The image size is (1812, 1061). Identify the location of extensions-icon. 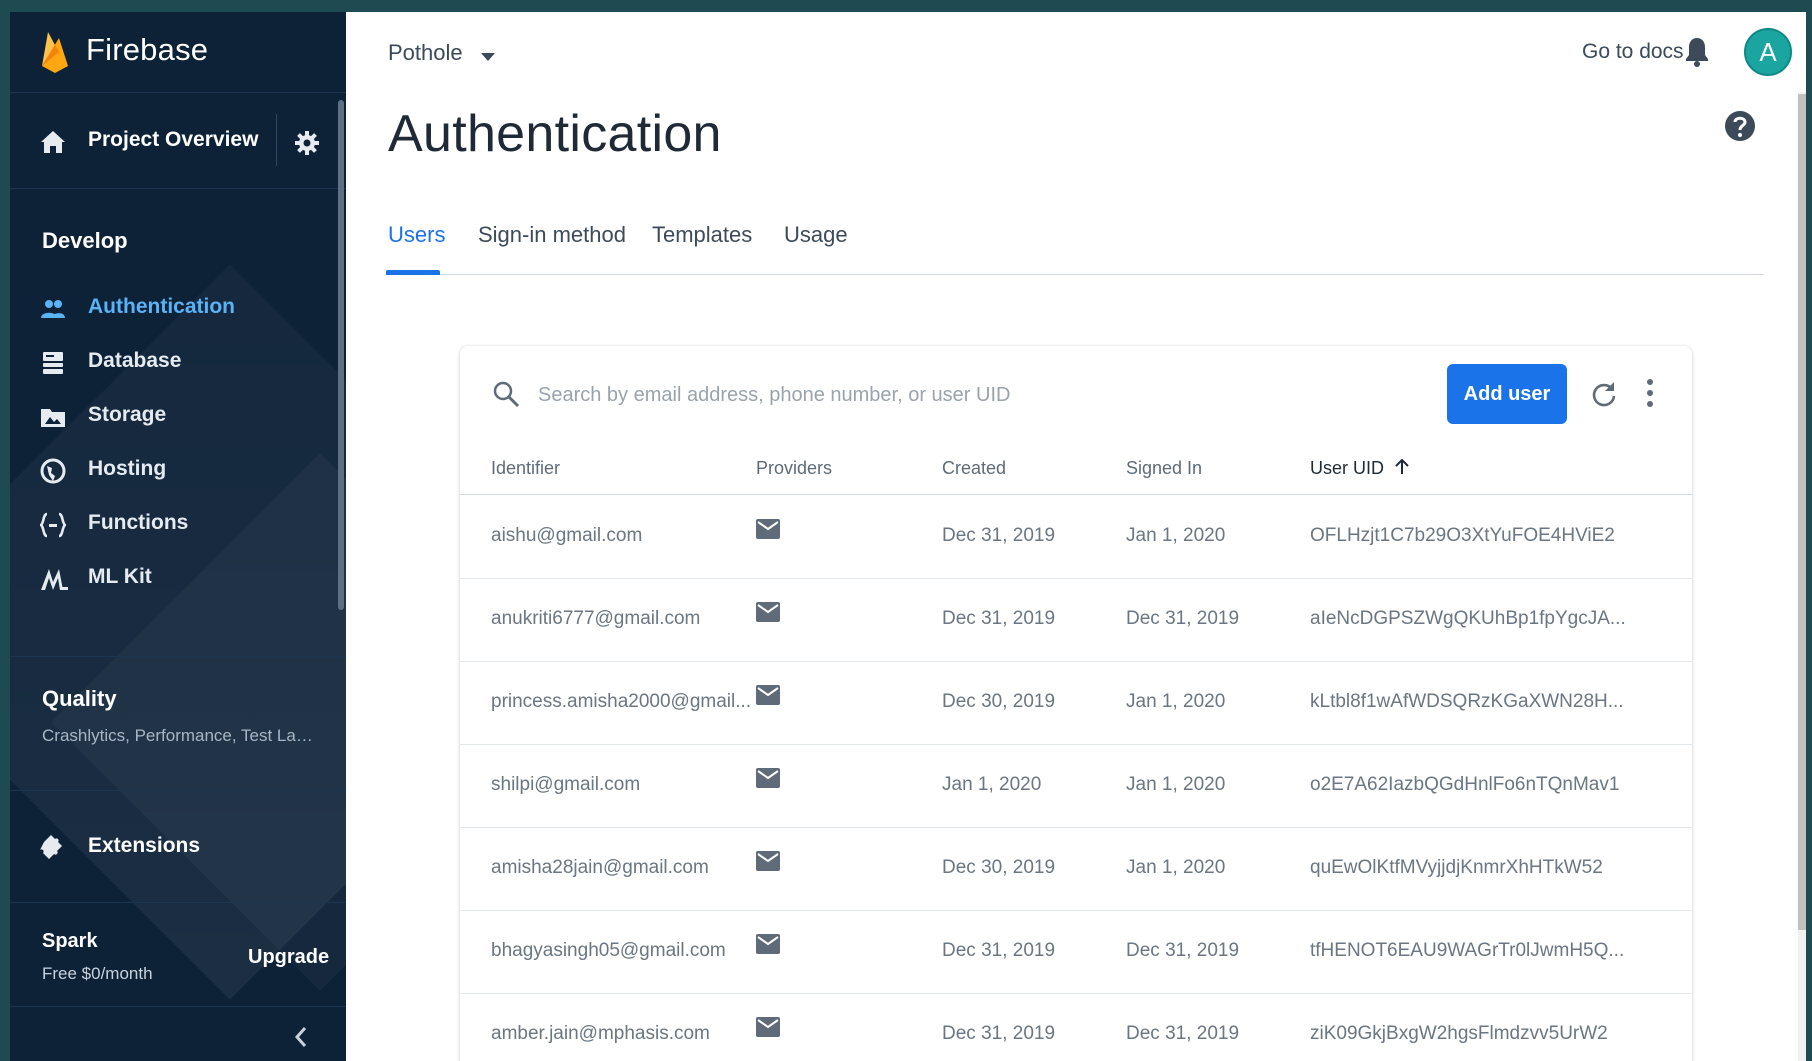
(54, 850).